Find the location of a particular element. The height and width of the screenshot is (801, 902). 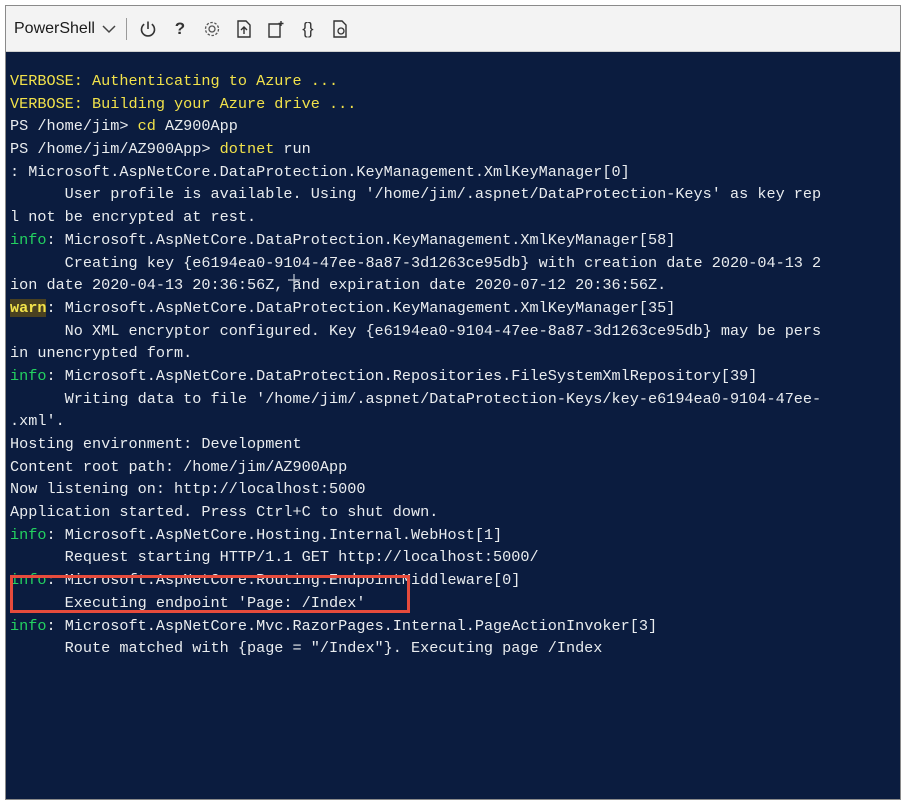

terminal-line-prefix: Now listening on: http://localhost:5000 is located at coordinates (188, 489).